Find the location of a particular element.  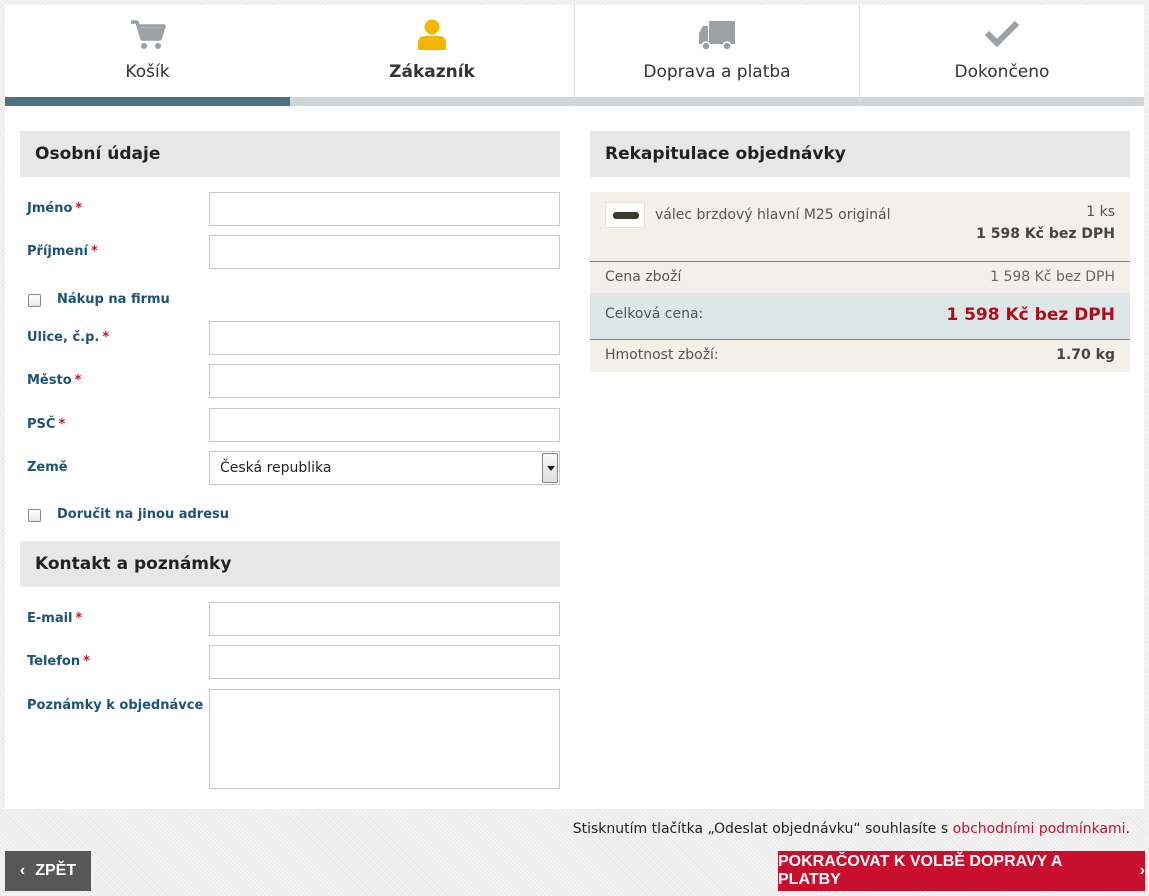

phone-row: Telefon * is located at coordinates (290, 662).